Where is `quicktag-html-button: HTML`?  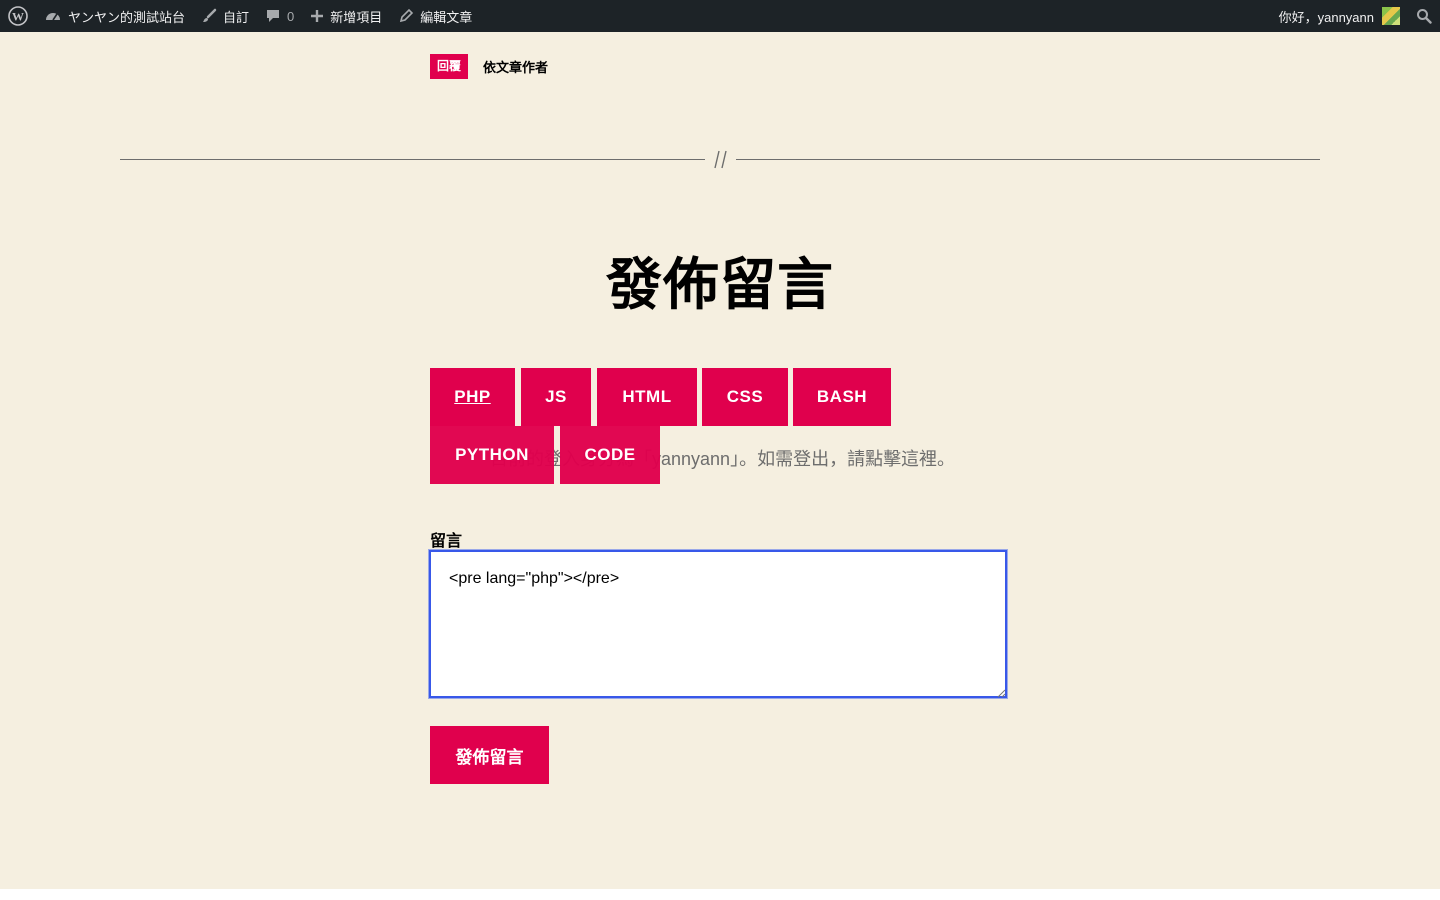 quicktag-html-button: HTML is located at coordinates (647, 397).